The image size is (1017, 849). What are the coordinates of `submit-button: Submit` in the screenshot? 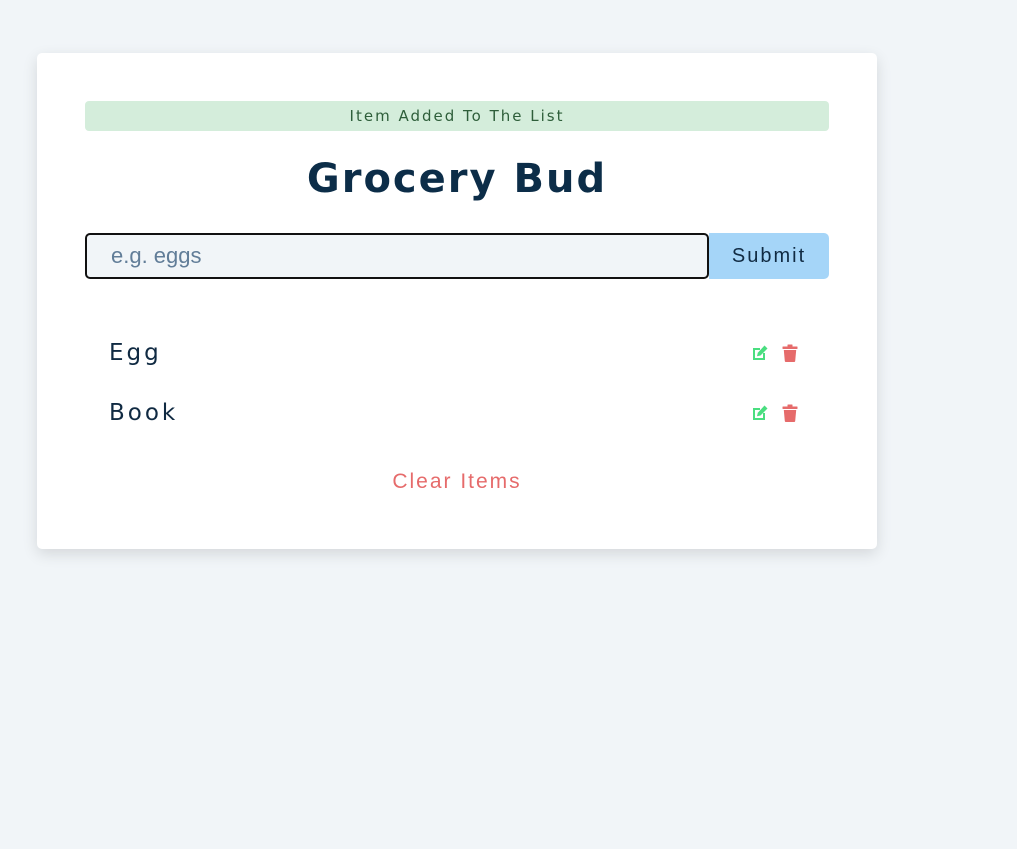 It's located at (769, 256).